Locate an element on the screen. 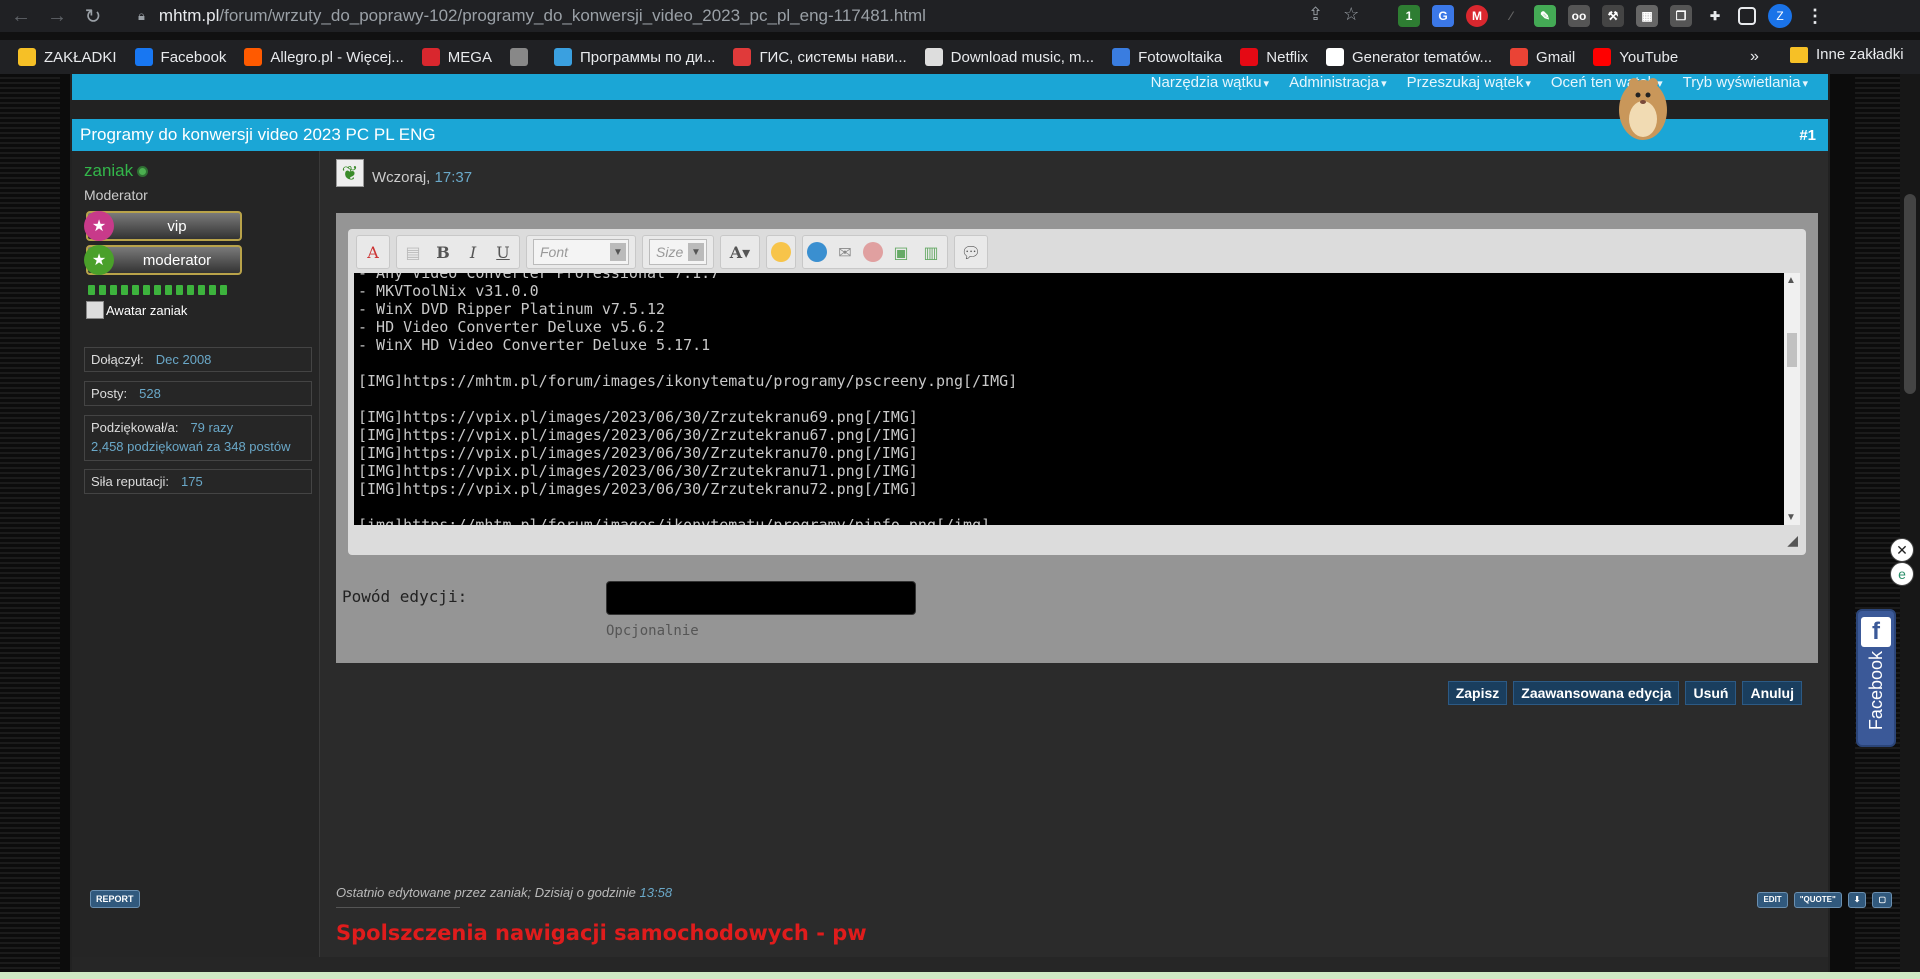 The width and height of the screenshot is (1920, 979). cancel-button: Anuluj is located at coordinates (1772, 693).